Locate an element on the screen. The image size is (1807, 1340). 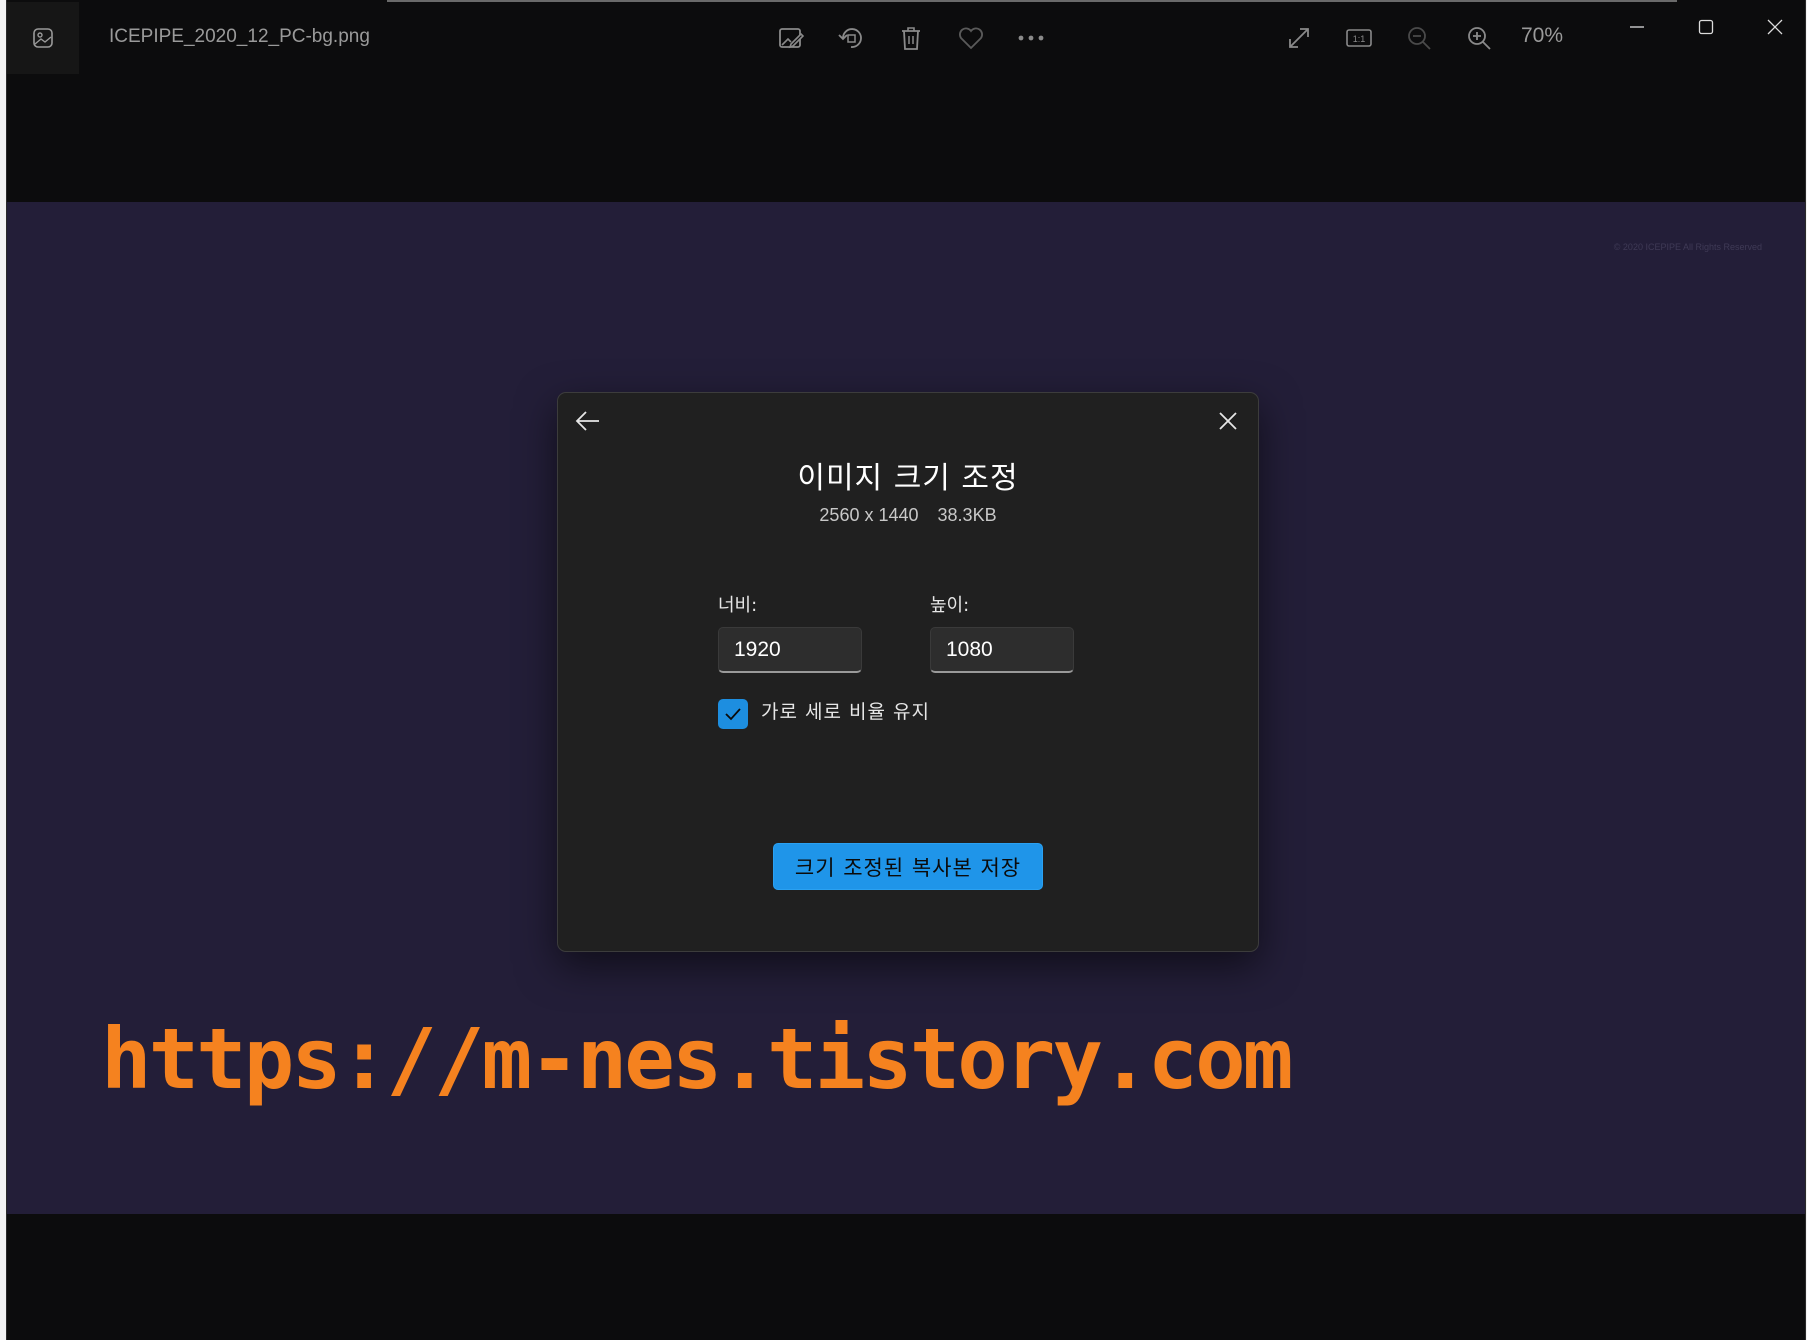
app-icon is located at coordinates (43, 38).